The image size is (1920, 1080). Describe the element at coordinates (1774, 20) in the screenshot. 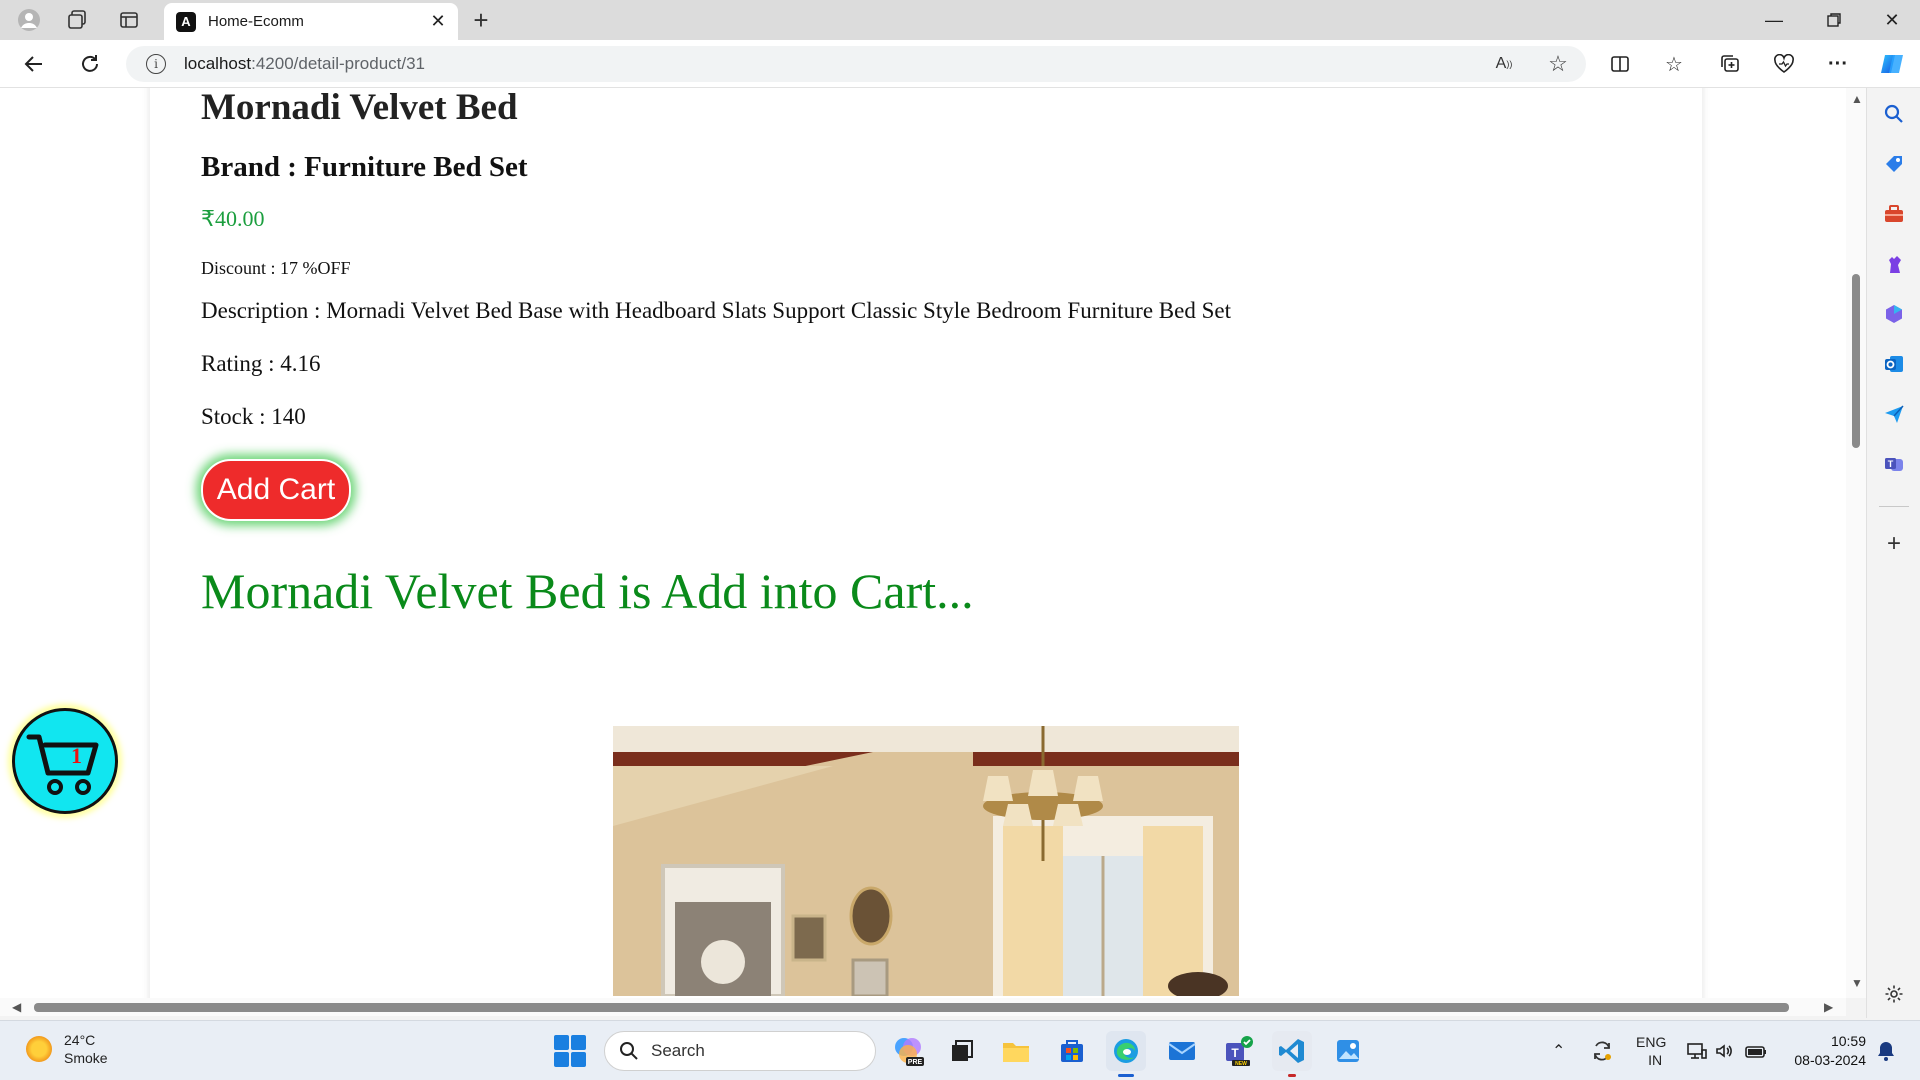

I see `minimize-button: —` at that location.